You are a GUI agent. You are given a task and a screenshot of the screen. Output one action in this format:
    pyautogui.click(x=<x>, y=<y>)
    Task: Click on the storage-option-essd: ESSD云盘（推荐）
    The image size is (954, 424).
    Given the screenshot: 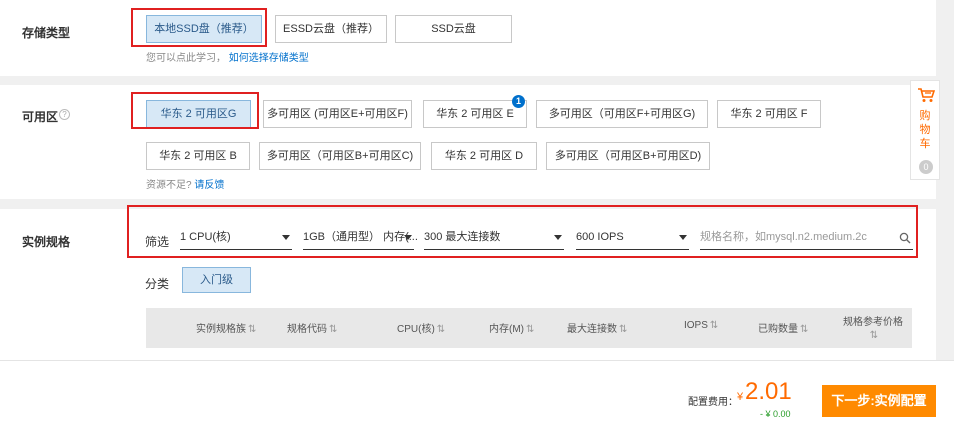 What is the action you would take?
    pyautogui.click(x=331, y=29)
    